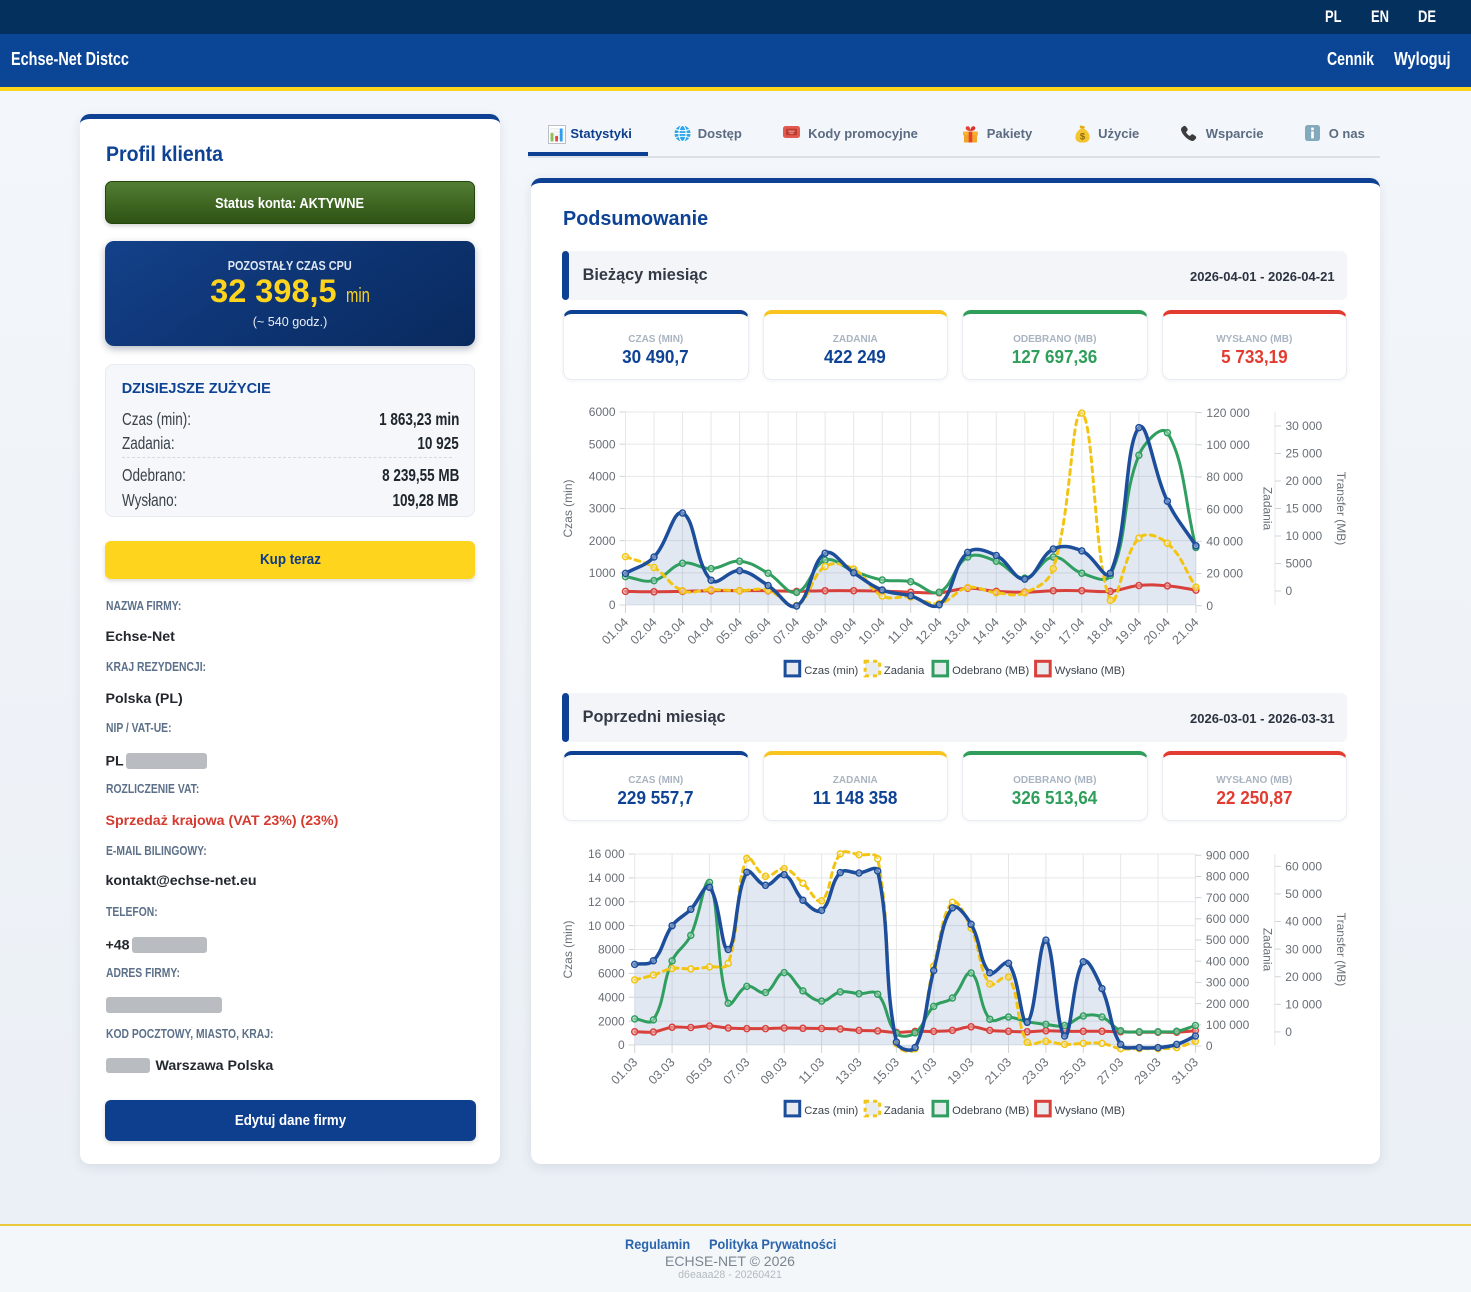 The width and height of the screenshot is (1471, 1292). What do you see at coordinates (1228, 413) in the screenshot?
I see `svg-text: 120 000` at bounding box center [1228, 413].